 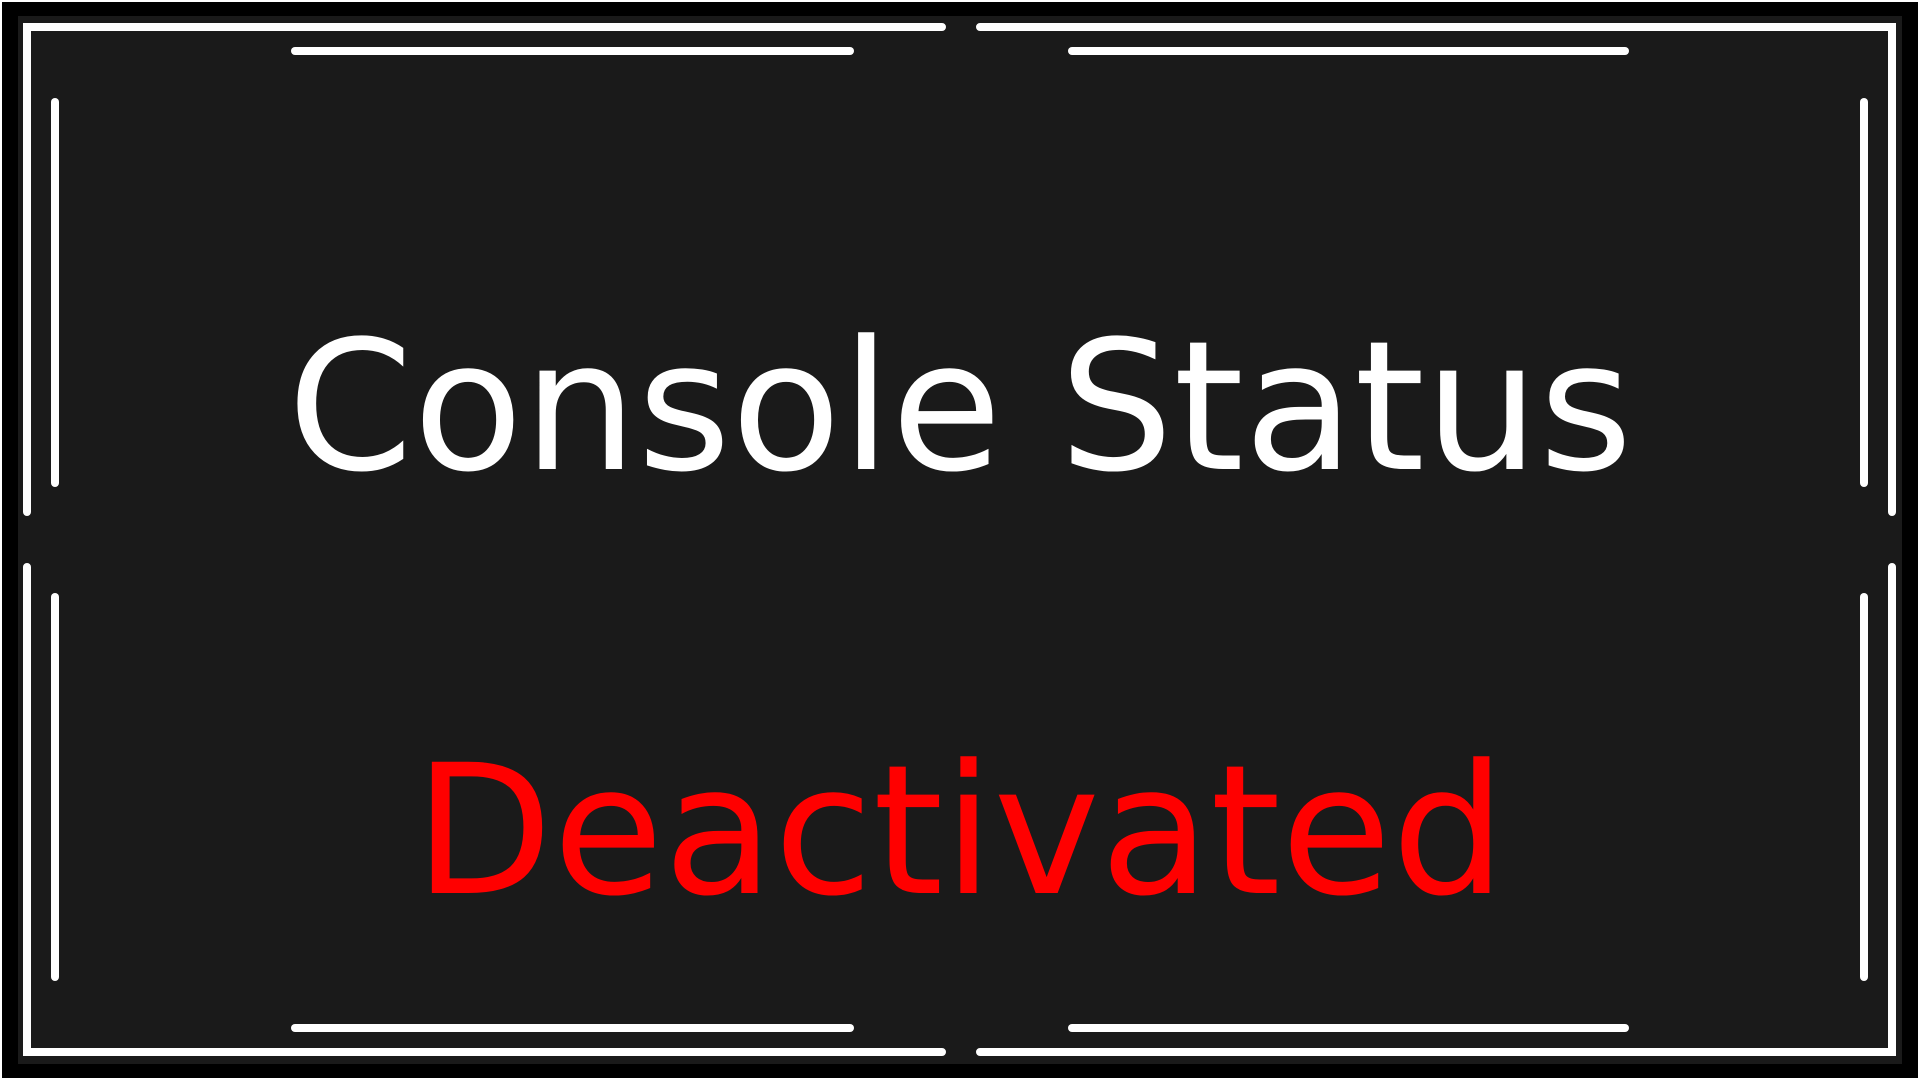 What do you see at coordinates (960, 831) in the screenshot?
I see `console-status-value: Deactivated` at bounding box center [960, 831].